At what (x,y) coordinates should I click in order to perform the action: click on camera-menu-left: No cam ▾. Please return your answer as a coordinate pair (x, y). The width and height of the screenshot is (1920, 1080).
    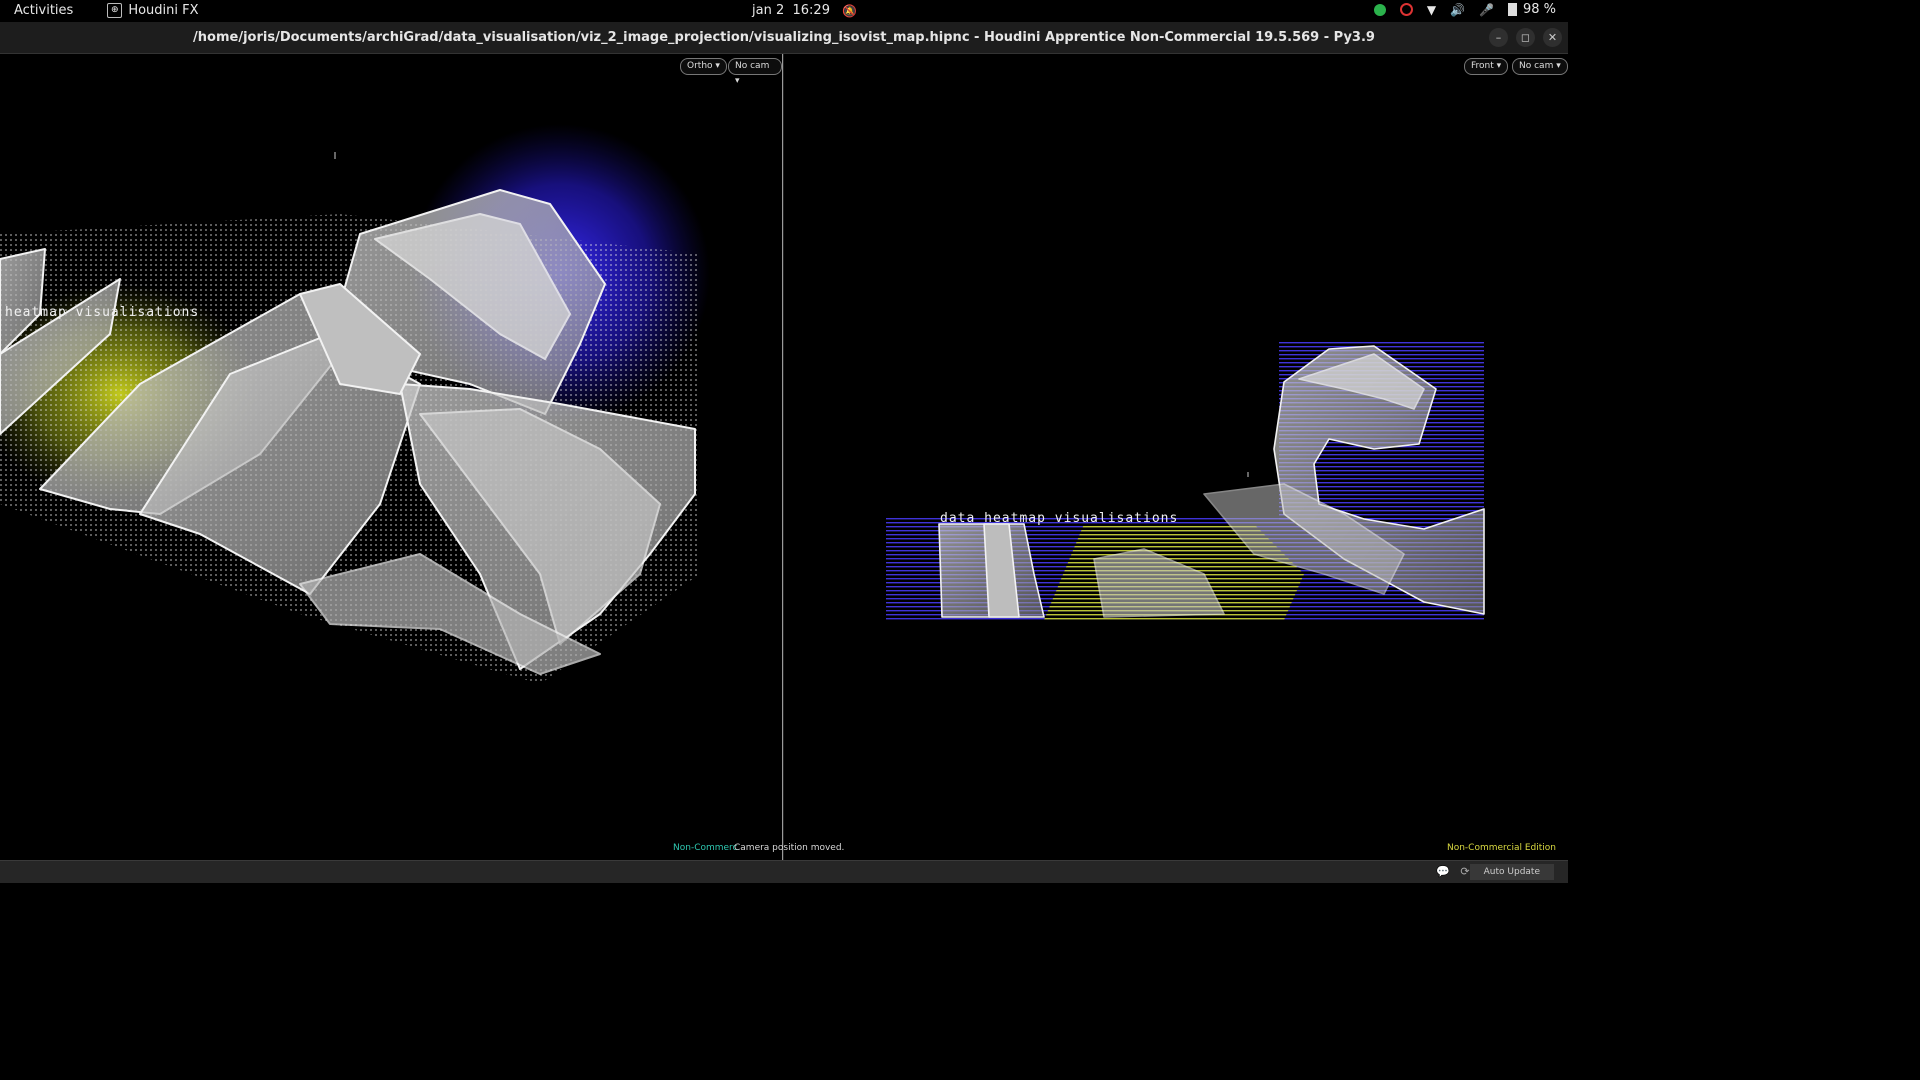
    Looking at the image, I should click on (755, 72).